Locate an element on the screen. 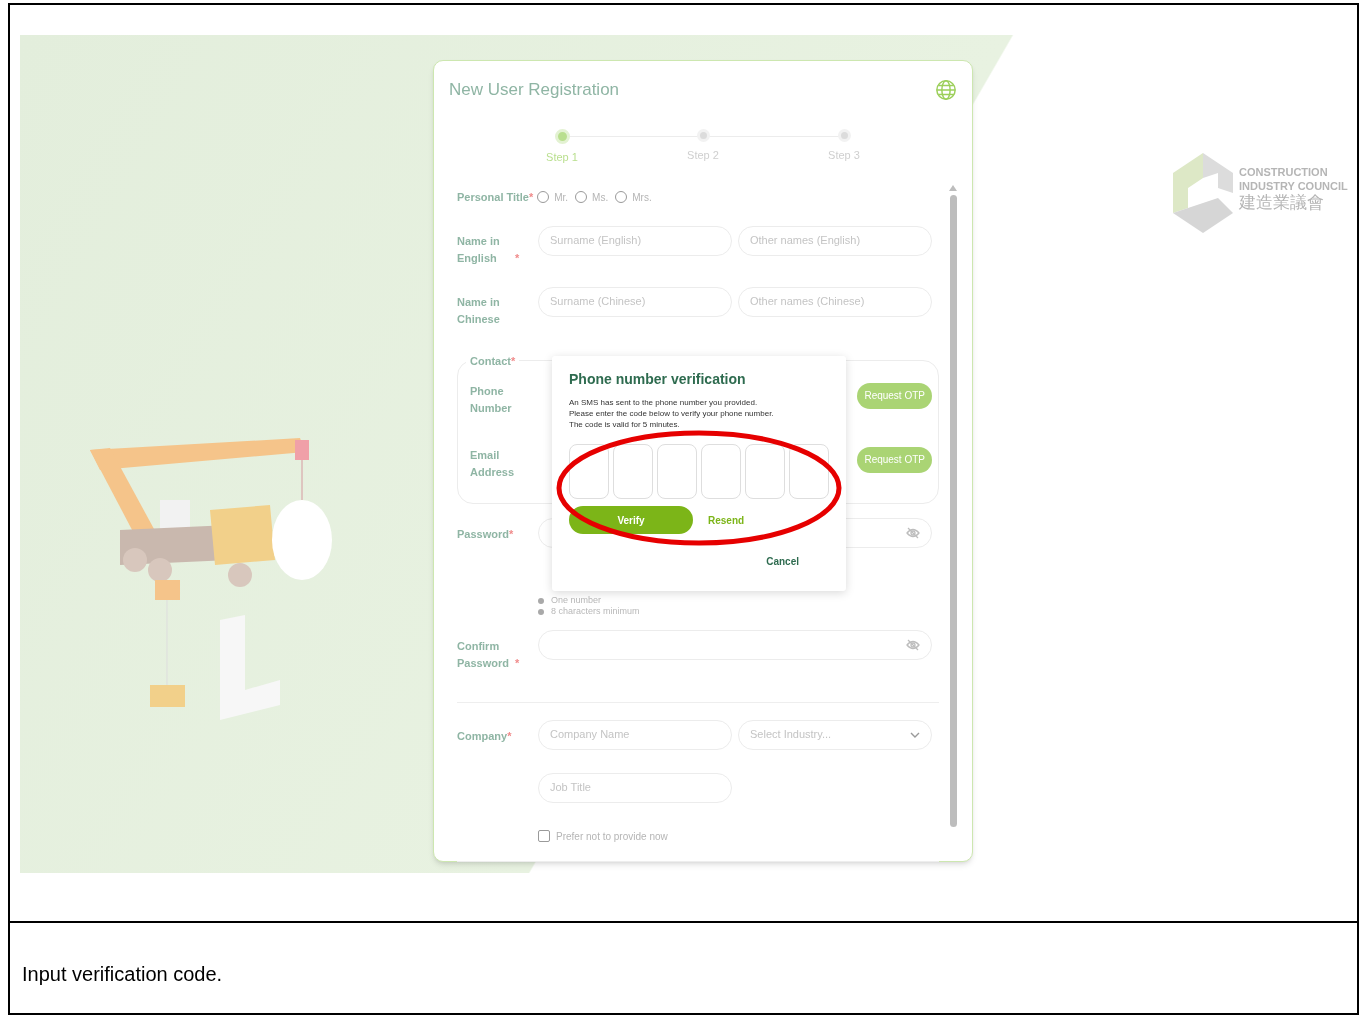 The width and height of the screenshot is (1359, 1015). text-input is located at coordinates (735, 644).